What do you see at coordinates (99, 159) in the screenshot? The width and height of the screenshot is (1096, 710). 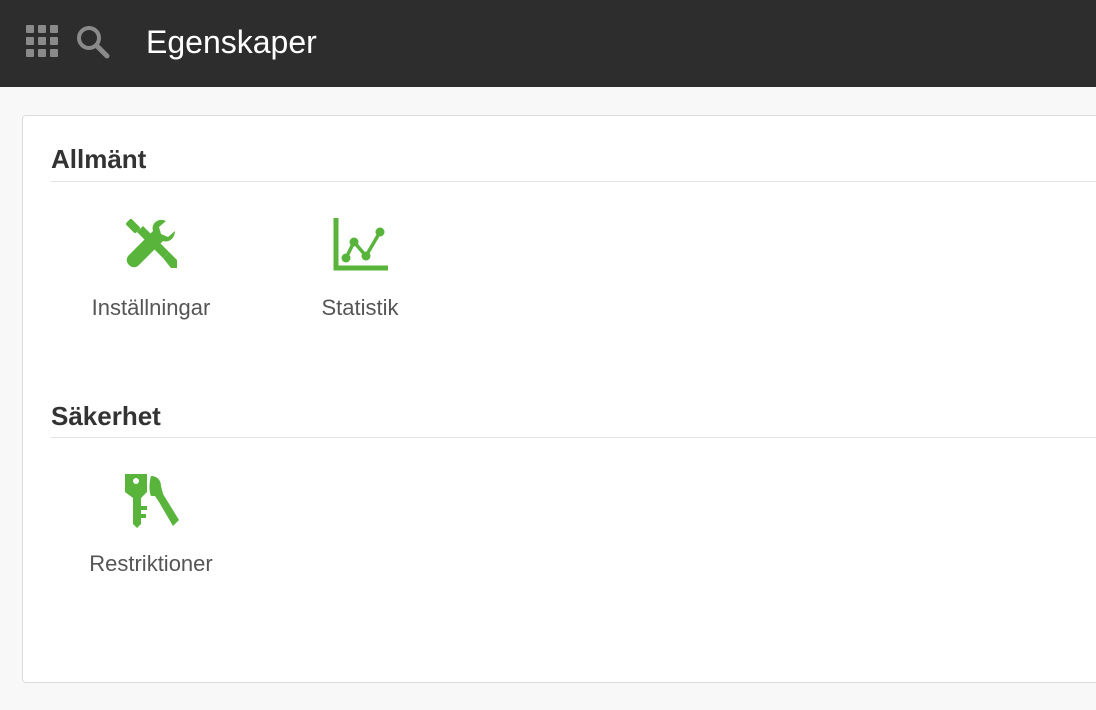 I see `section-heading-general: Allmänt` at bounding box center [99, 159].